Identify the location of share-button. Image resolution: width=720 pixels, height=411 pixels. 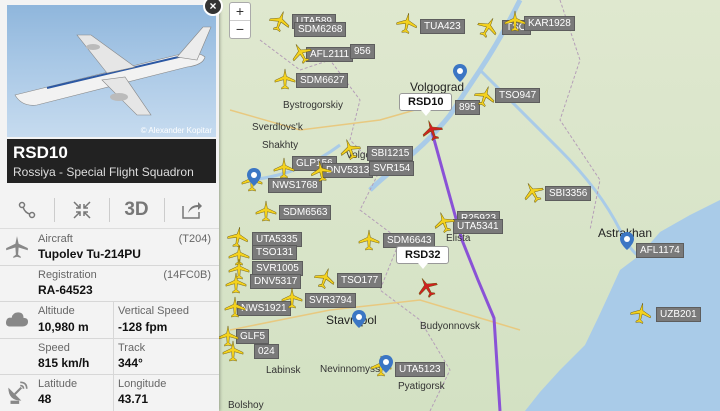
(191, 210).